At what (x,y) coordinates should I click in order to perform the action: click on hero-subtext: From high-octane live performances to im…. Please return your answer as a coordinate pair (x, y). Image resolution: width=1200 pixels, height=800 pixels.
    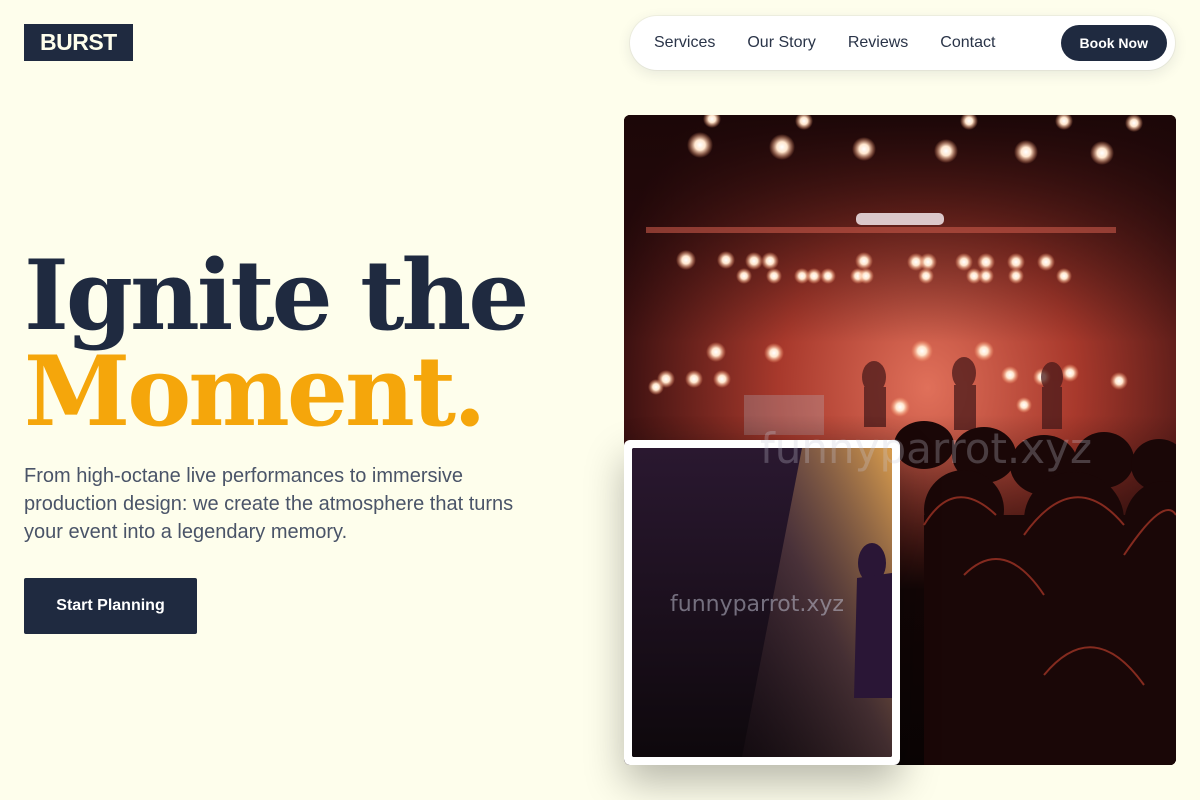
    Looking at the image, I should click on (269, 504).